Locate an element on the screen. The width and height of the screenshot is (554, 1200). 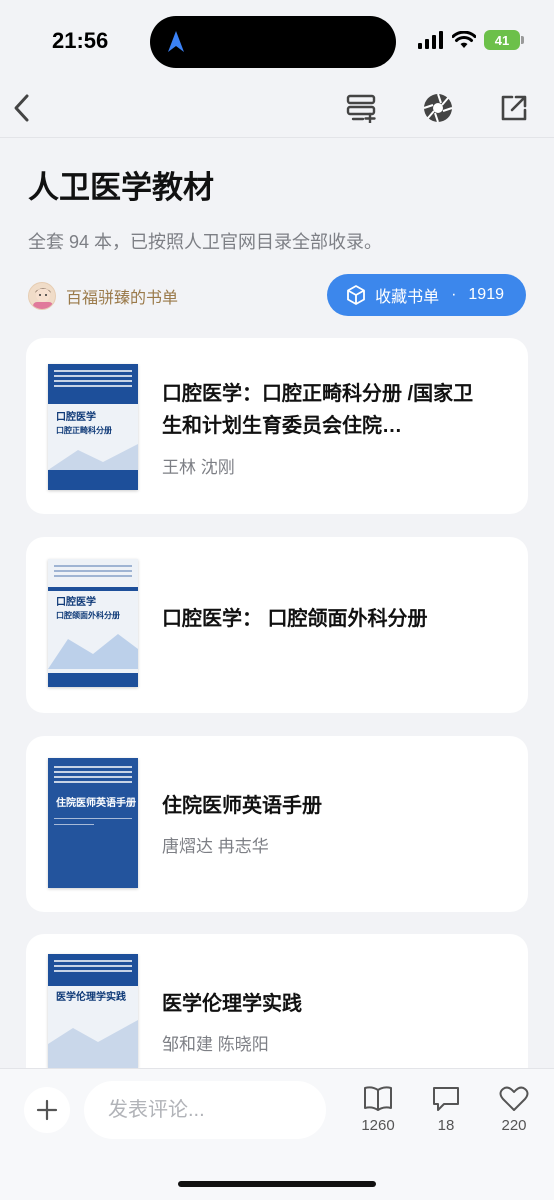
add-to-list-icon is located at coordinates (361, 108).